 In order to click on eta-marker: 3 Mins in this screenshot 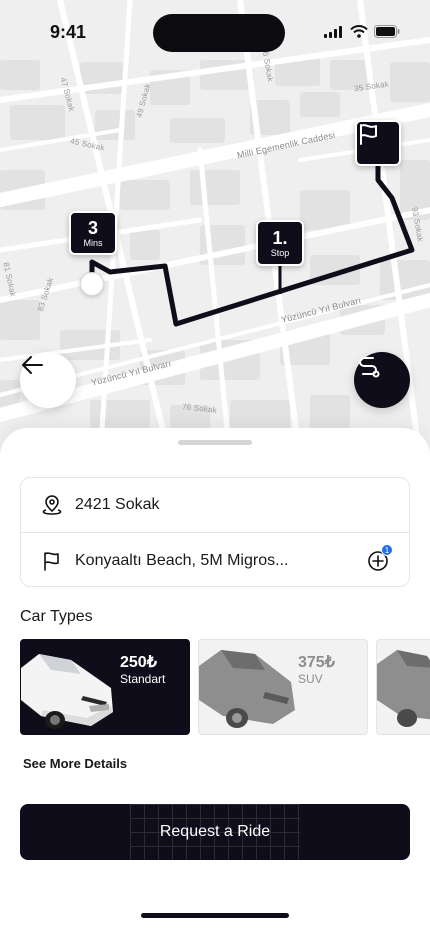, I will do `click(93, 233)`.